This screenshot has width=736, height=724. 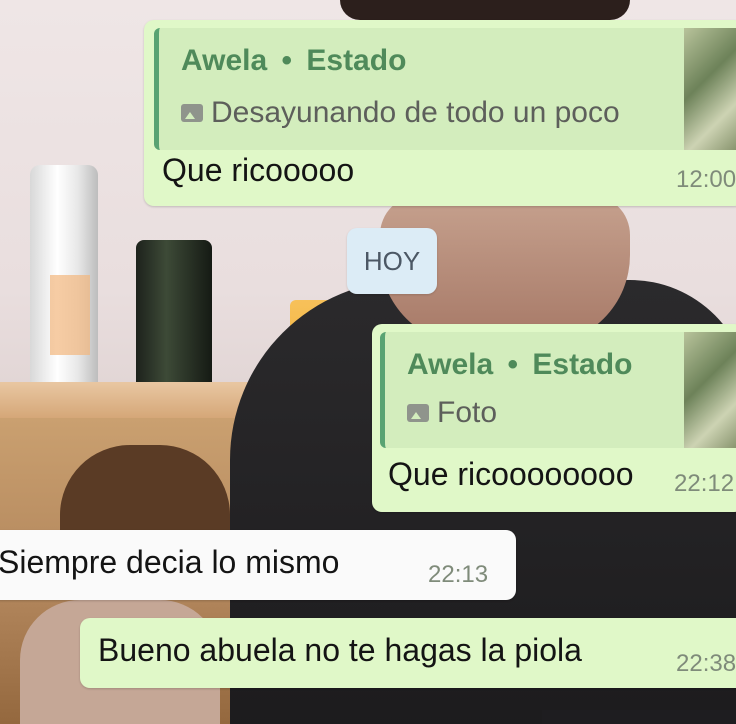 I want to click on message-bubble-3: Siempre decia lo mismo 22:13, so click(x=258, y=565).